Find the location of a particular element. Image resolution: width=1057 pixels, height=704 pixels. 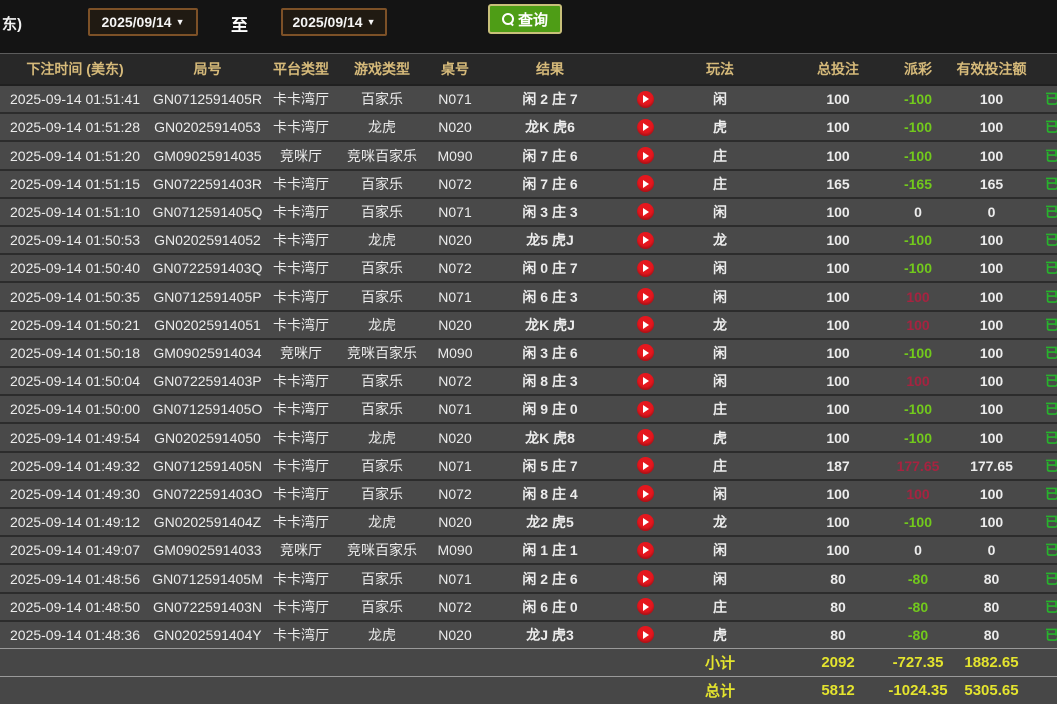

cell-round-id: GN0722591403P is located at coordinates (207, 381).